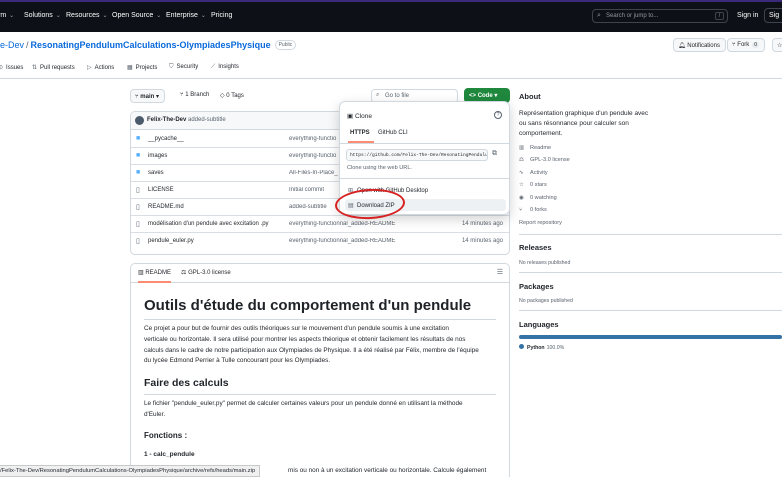 The width and height of the screenshot is (782, 477). What do you see at coordinates (699, 45) in the screenshot?
I see `notifications-button: 🔔︎ Notifications` at bounding box center [699, 45].